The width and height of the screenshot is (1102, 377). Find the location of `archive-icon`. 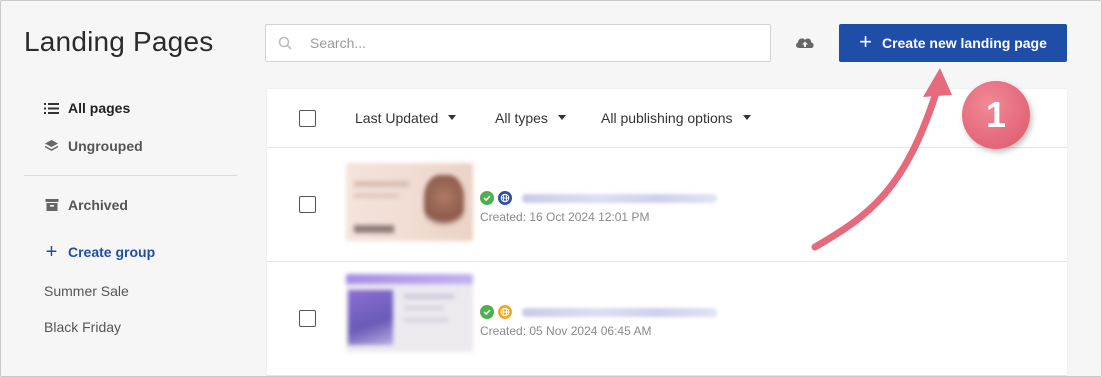

archive-icon is located at coordinates (51, 205).